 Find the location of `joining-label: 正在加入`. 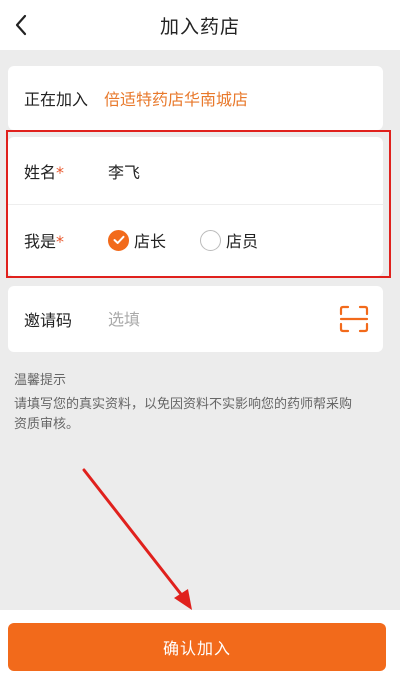

joining-label: 正在加入 is located at coordinates (56, 99).